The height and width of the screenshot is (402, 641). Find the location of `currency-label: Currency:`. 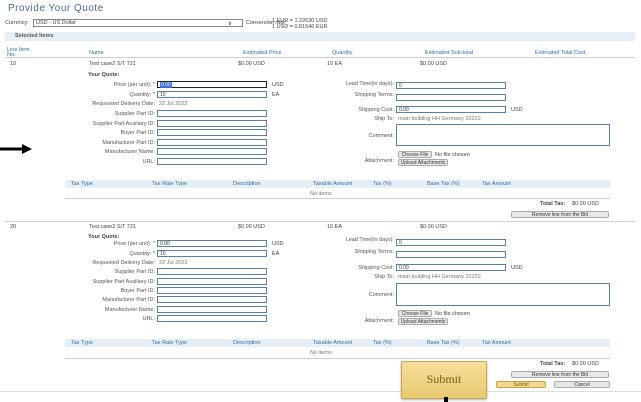

currency-label: Currency: is located at coordinates (17, 23).